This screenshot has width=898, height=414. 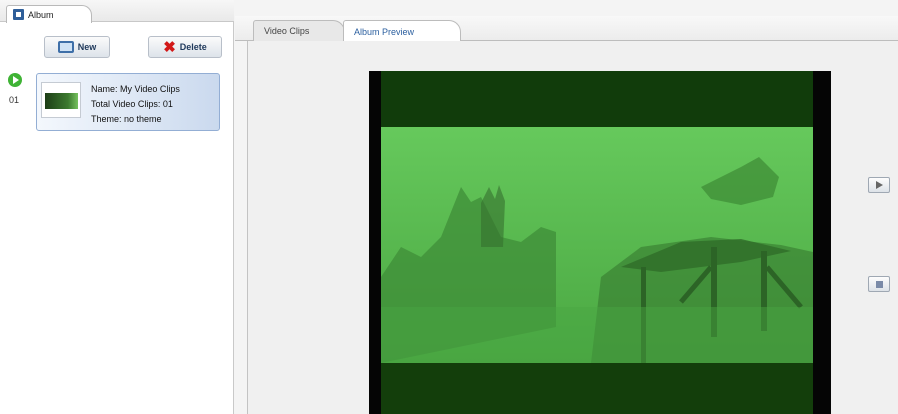 What do you see at coordinates (15, 80) in the screenshot?
I see `play-circle-icon` at bounding box center [15, 80].